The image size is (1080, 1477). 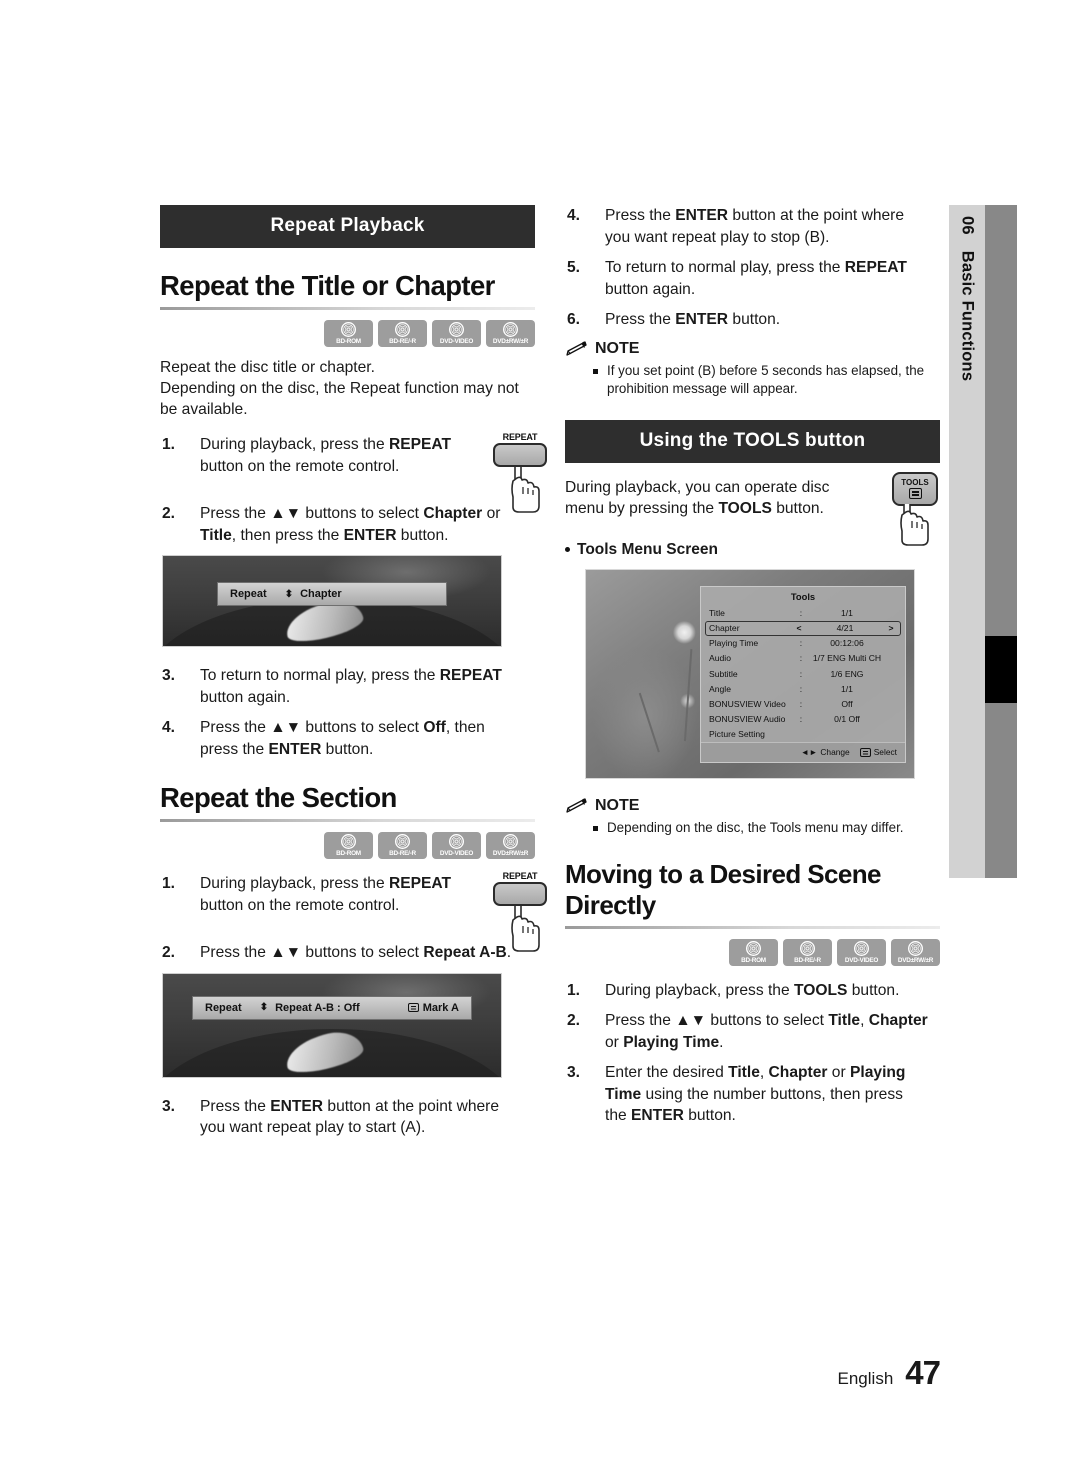 What do you see at coordinates (967, 541) in the screenshot?
I see `chapter-side-tab: 06 Basic Functions` at bounding box center [967, 541].